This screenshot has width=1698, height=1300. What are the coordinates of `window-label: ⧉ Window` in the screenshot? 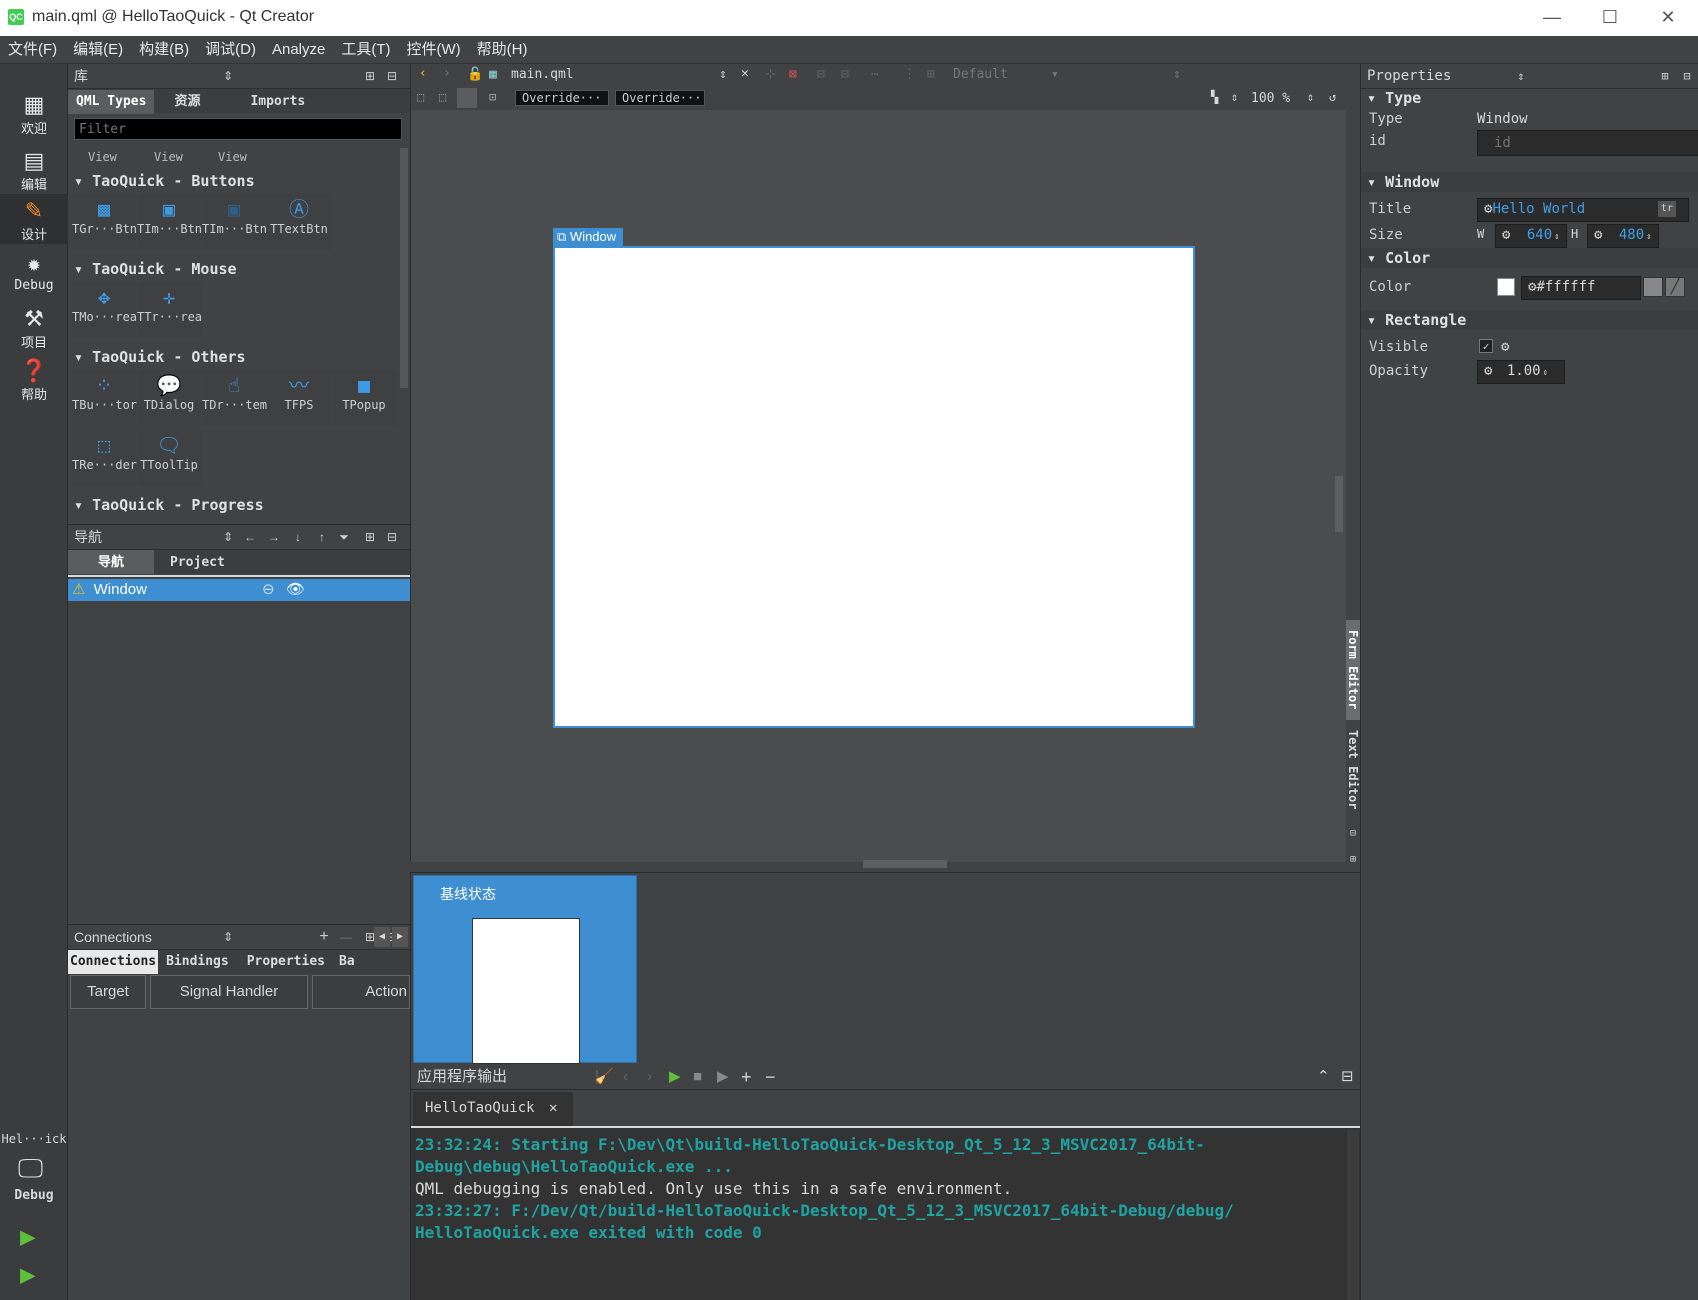 It's located at (588, 237).